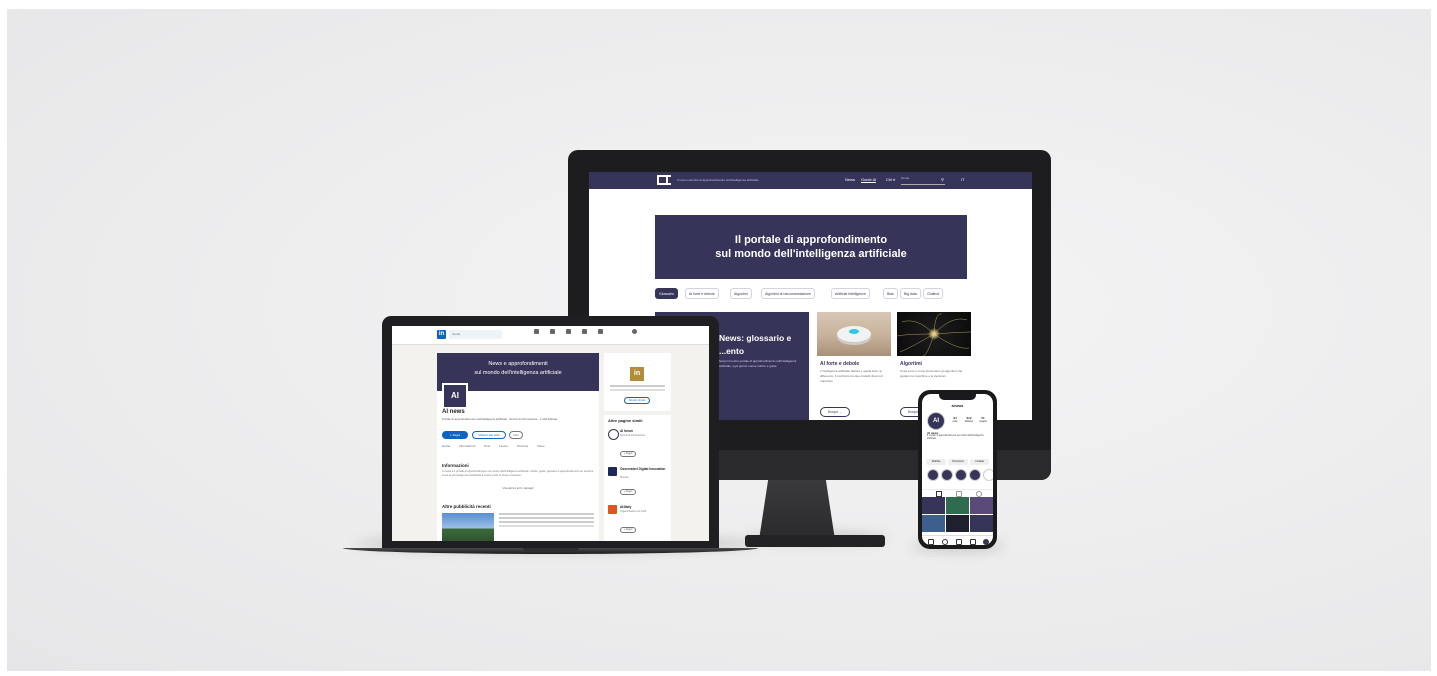 The height and width of the screenshot is (676, 1437). What do you see at coordinates (634, 331) in the screenshot?
I see `profile-avatar-icon` at bounding box center [634, 331].